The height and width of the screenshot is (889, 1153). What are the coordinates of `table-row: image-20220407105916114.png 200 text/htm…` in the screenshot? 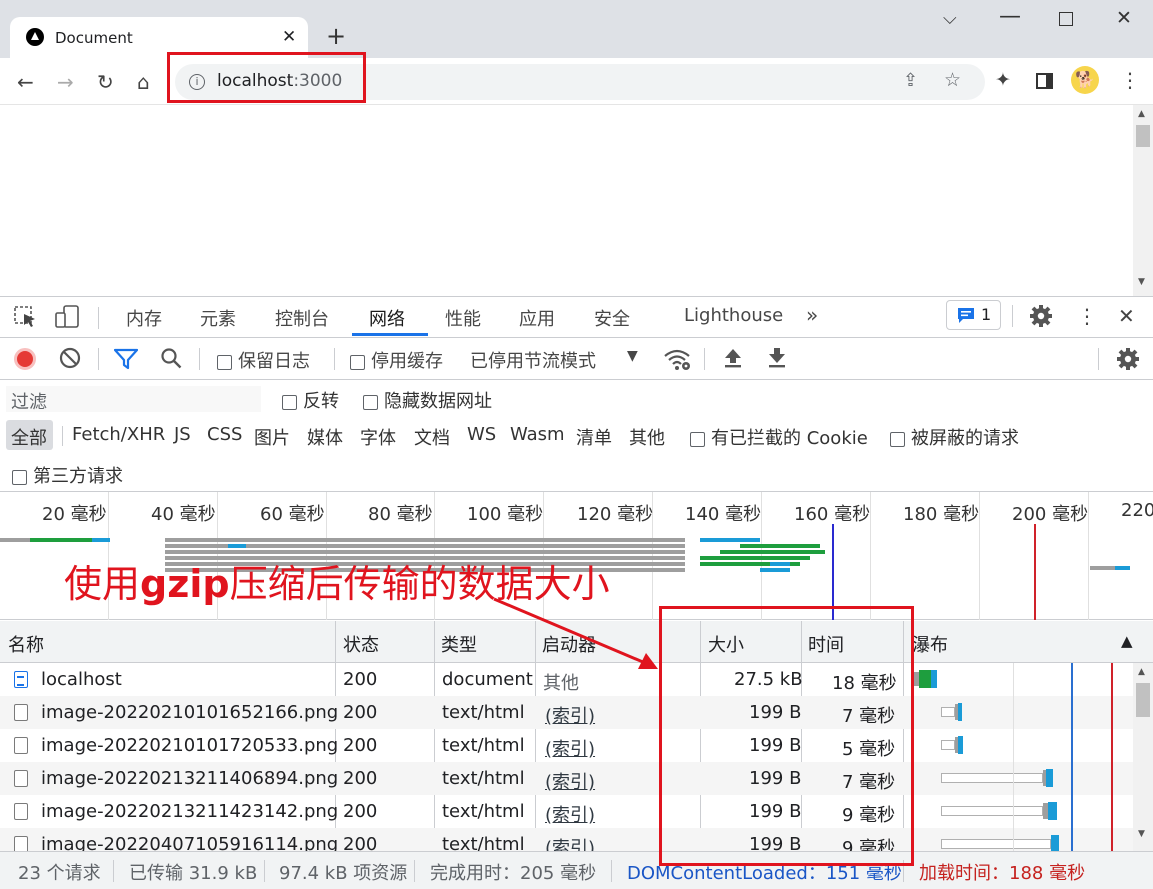 It's located at (566, 839).